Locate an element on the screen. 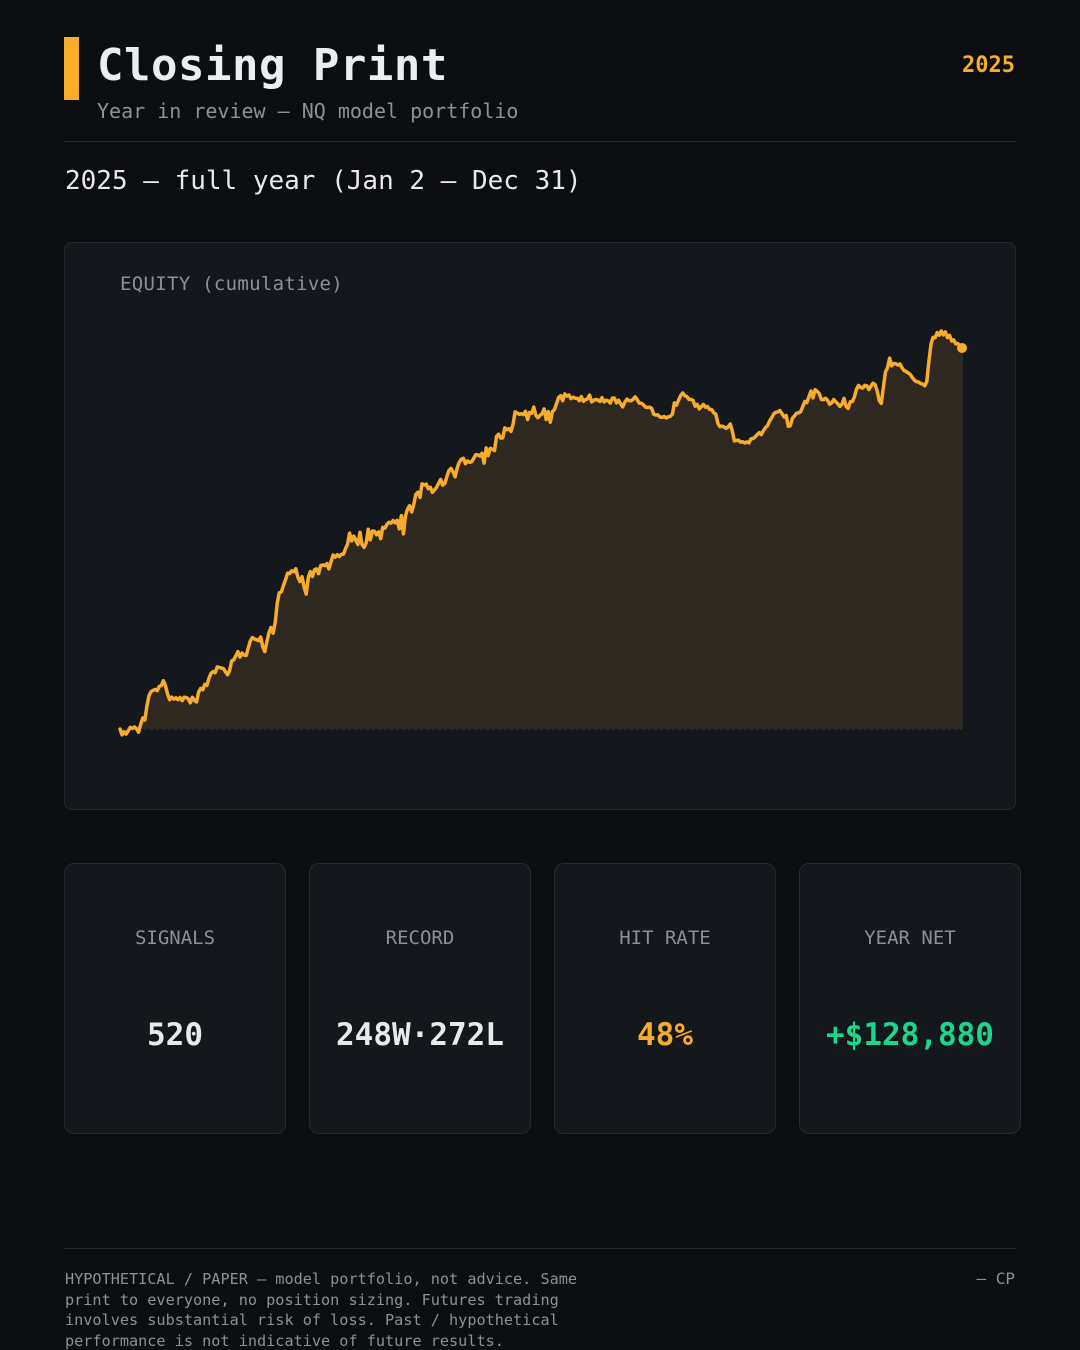 The height and width of the screenshot is (1350, 1080). equity-end-marker is located at coordinates (962, 347).